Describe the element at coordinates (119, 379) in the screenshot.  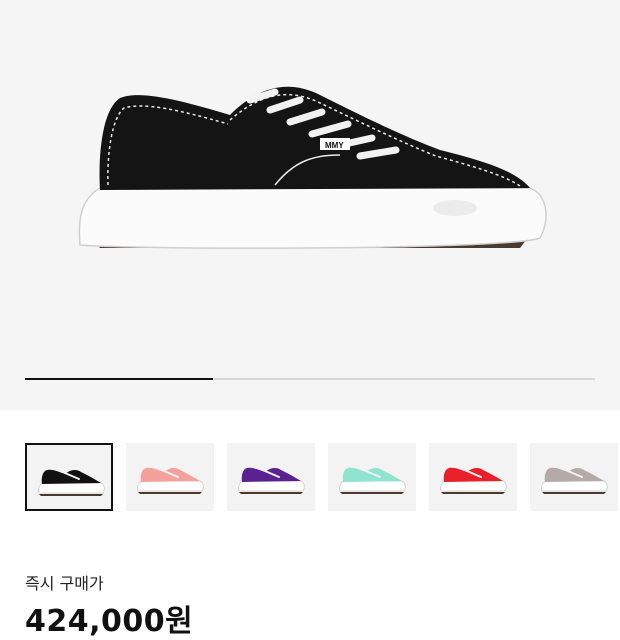
I see `carousel-progress-indicator` at that location.